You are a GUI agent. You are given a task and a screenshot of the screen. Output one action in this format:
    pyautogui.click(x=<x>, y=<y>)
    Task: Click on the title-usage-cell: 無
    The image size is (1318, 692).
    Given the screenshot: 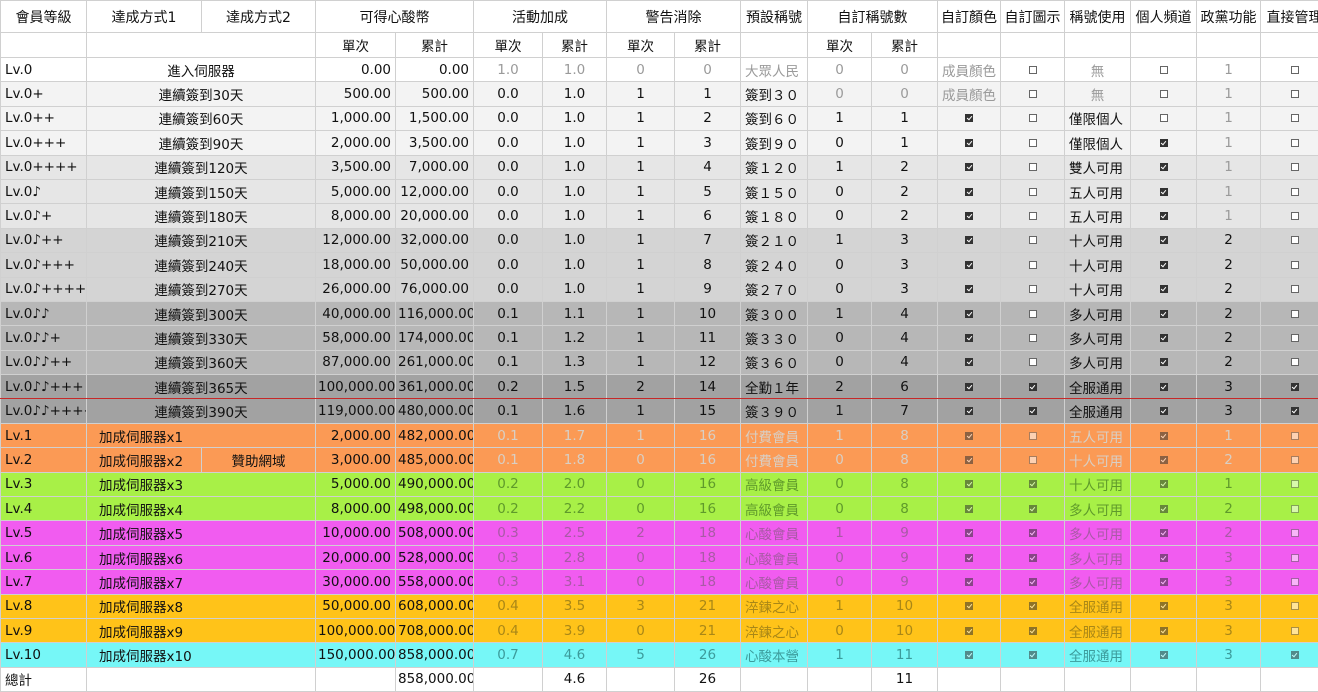 What is the action you would take?
    pyautogui.click(x=1098, y=94)
    